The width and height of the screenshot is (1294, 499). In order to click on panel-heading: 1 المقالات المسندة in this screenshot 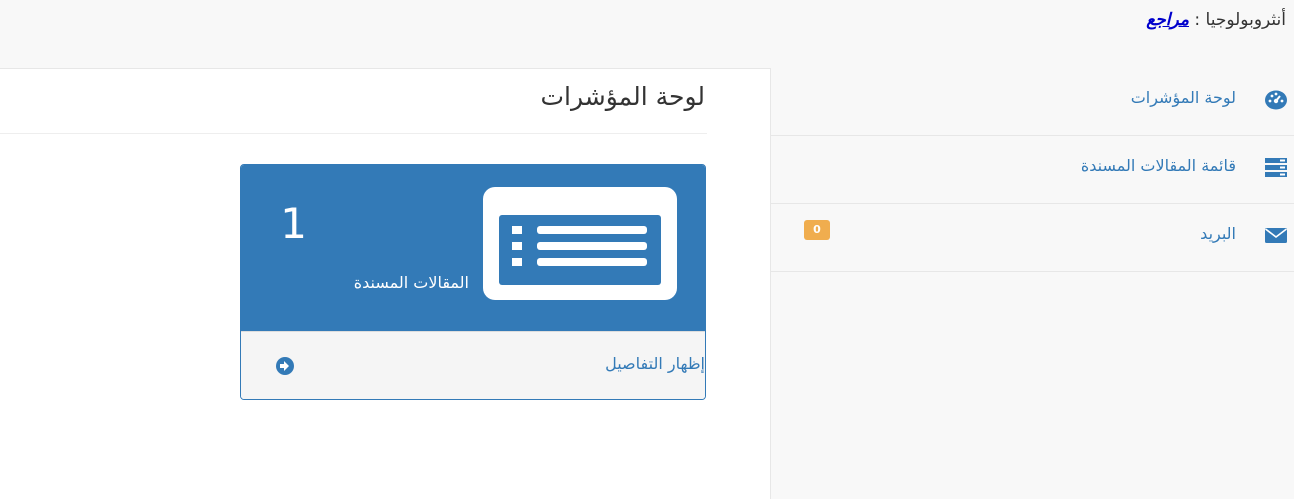, I will do `click(473, 248)`.